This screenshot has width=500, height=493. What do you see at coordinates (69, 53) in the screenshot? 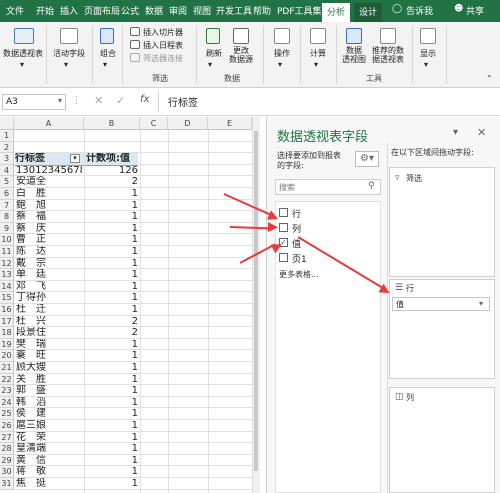
I see `active-field-button: 活动字段` at bounding box center [69, 53].